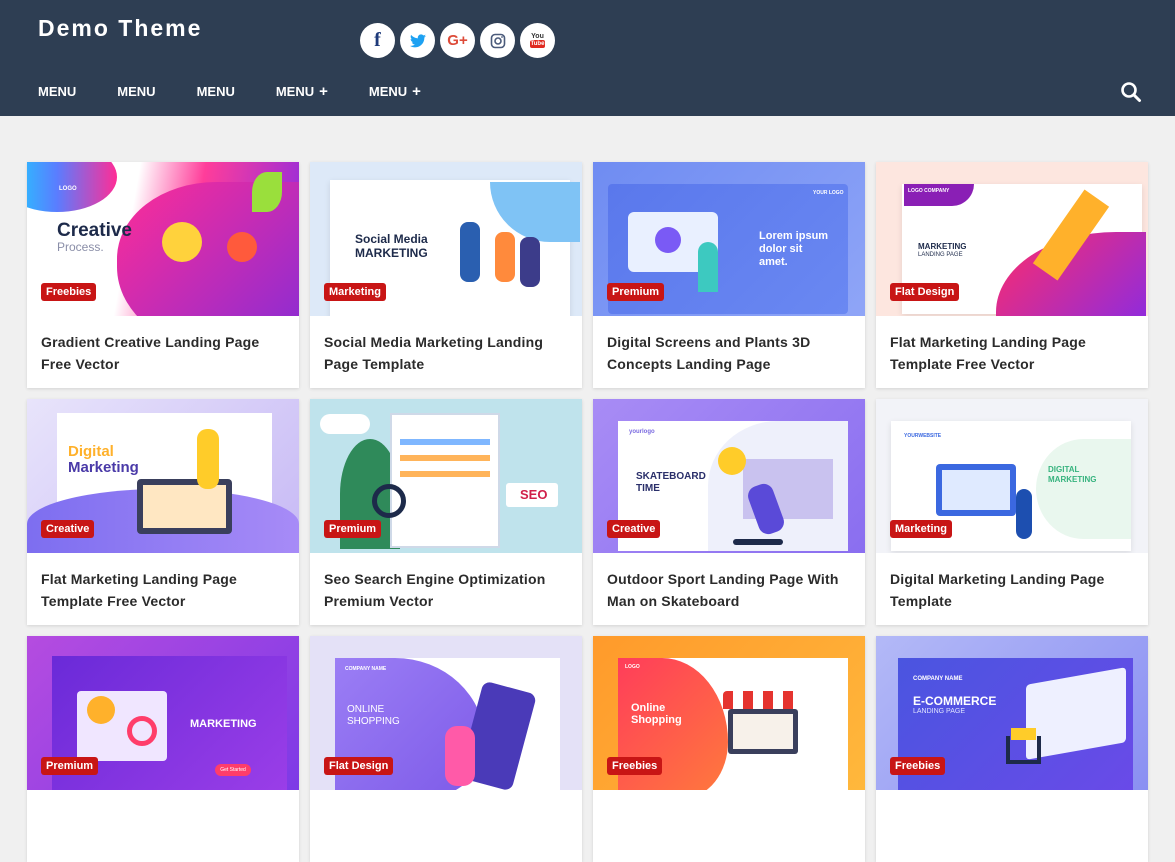  What do you see at coordinates (955, 701) in the screenshot?
I see `art-headline: E-COMMERCE` at bounding box center [955, 701].